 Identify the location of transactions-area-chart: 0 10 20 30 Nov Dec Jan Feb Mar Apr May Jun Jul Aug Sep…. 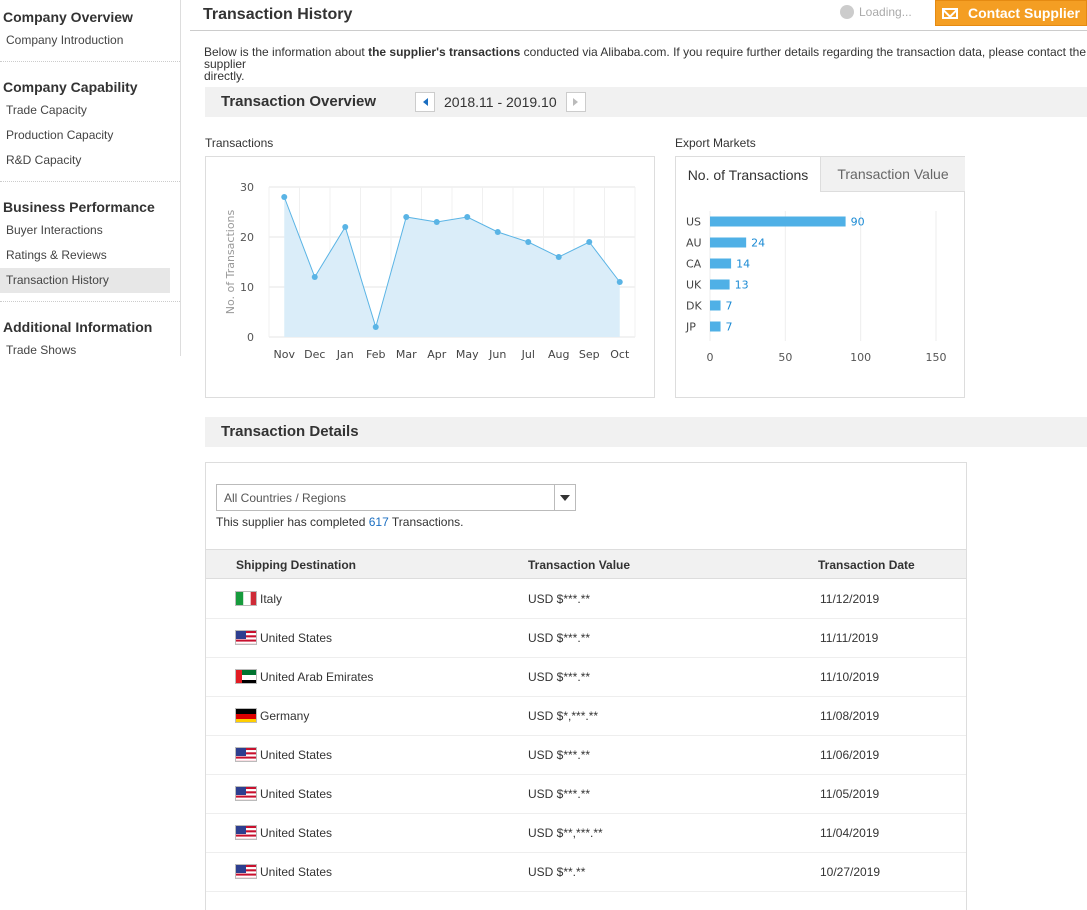
(430, 271).